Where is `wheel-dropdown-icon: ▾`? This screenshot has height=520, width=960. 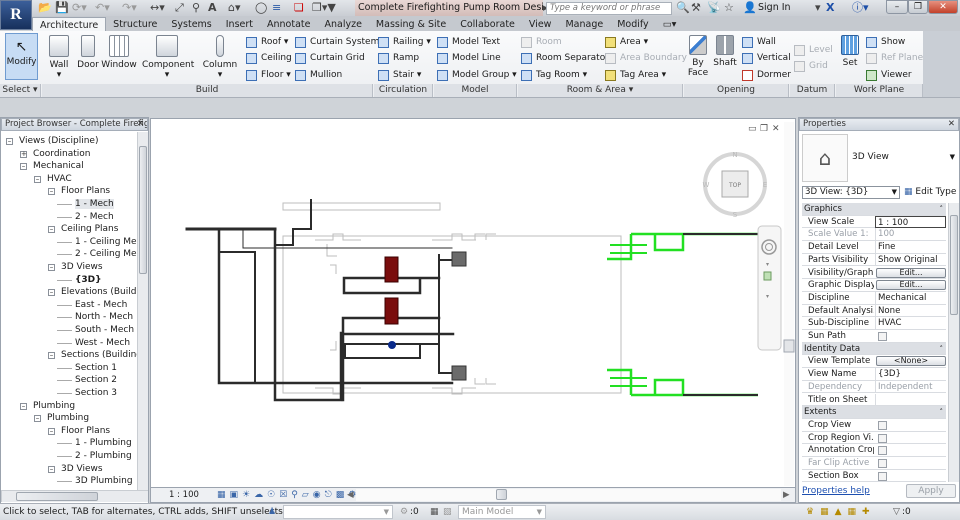 wheel-dropdown-icon: ▾ is located at coordinates (767, 264).